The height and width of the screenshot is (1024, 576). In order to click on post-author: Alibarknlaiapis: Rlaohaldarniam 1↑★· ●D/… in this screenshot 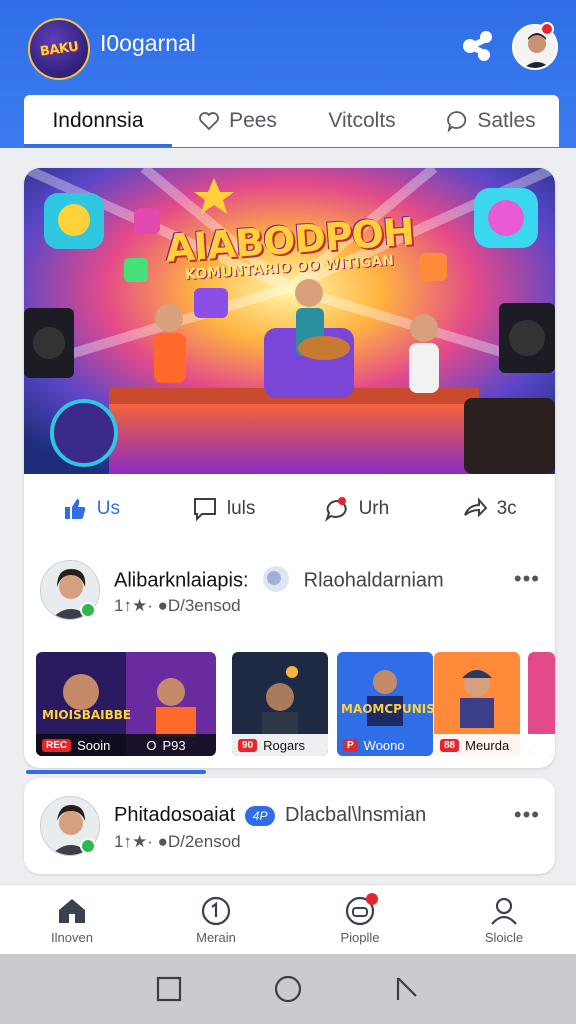, I will do `click(290, 592)`.